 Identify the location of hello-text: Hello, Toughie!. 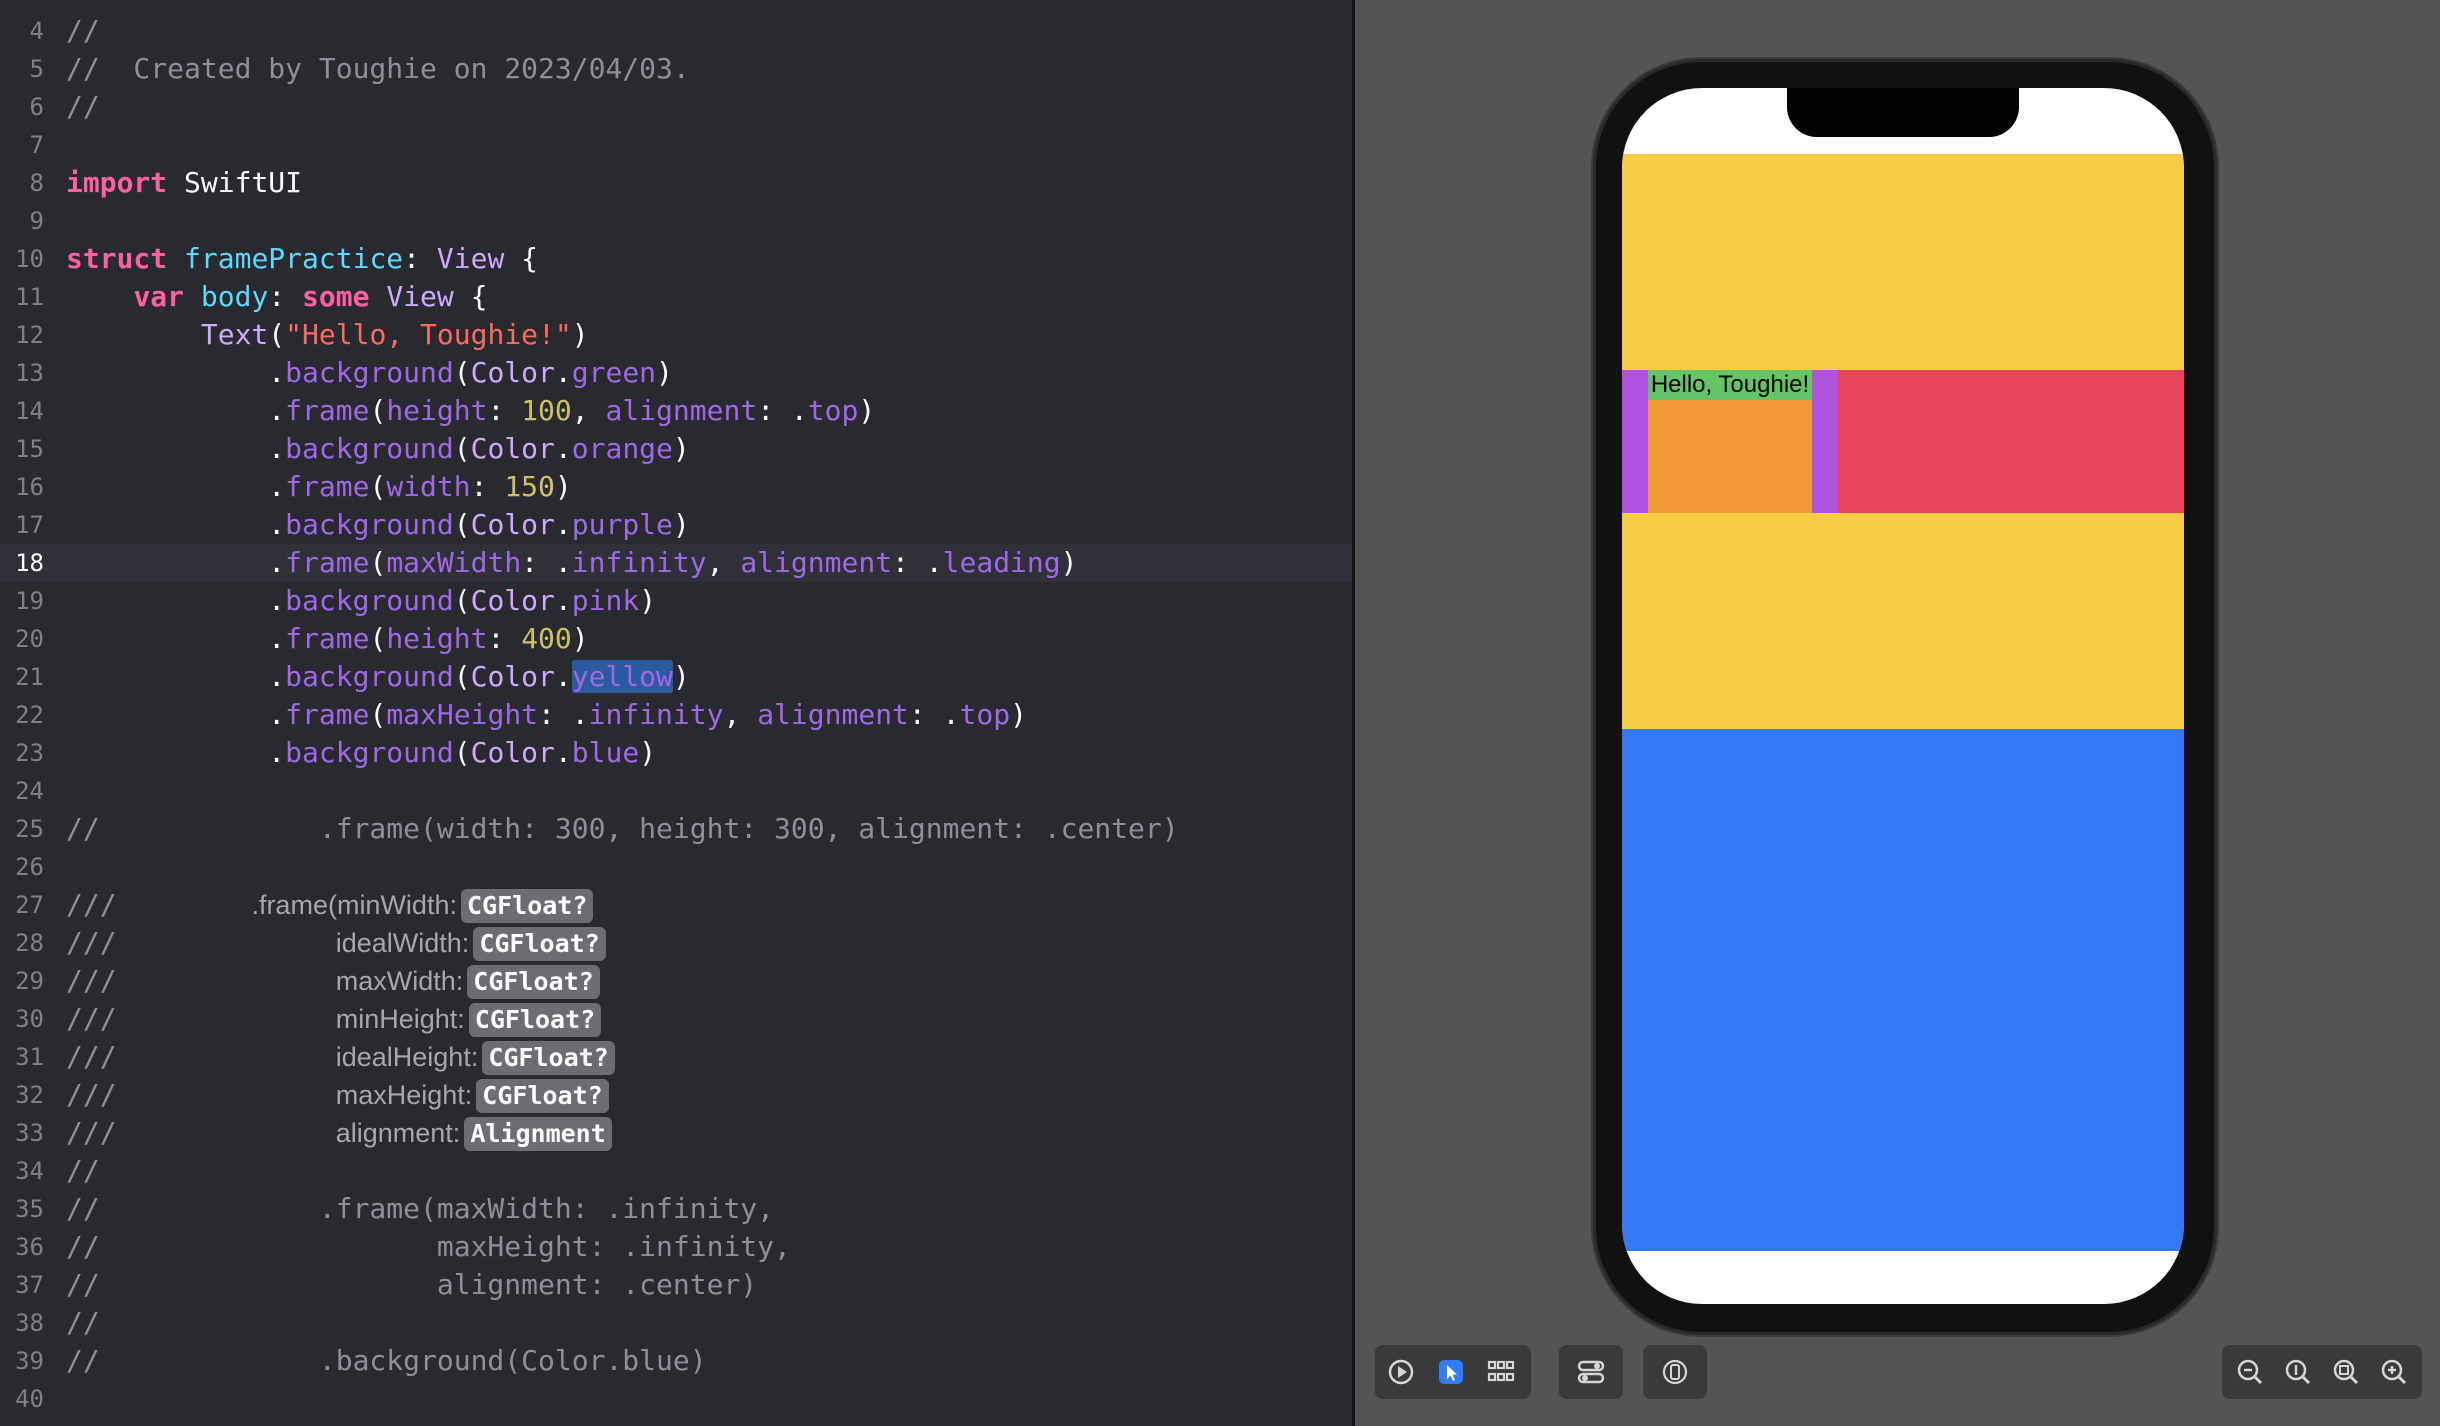
(1730, 385).